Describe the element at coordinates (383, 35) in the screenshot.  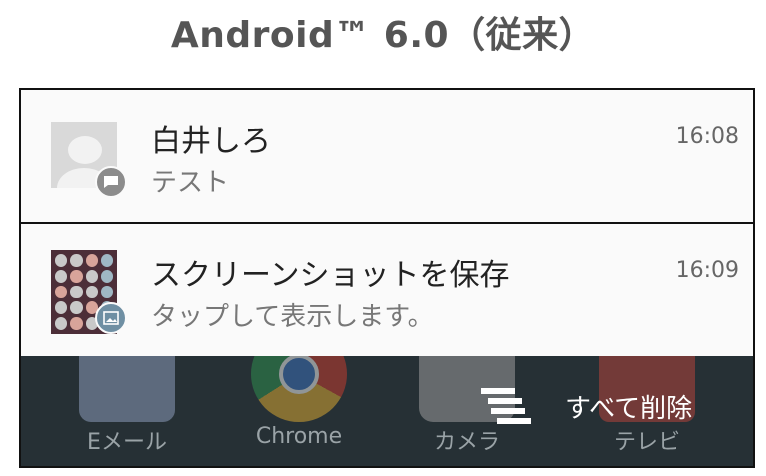
I see `page-title: Android™ 6.0（従来）` at that location.